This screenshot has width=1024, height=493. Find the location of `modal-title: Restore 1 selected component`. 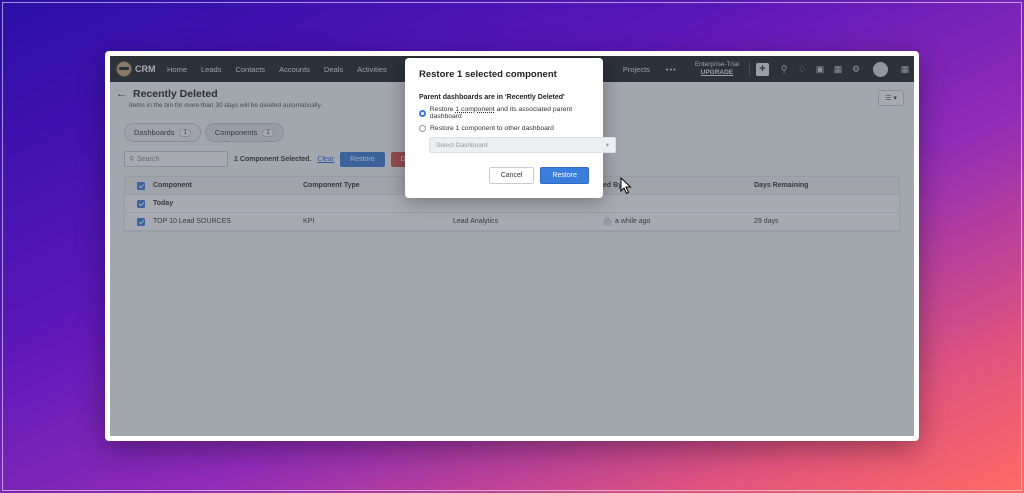

modal-title: Restore 1 selected component is located at coordinates (488, 74).